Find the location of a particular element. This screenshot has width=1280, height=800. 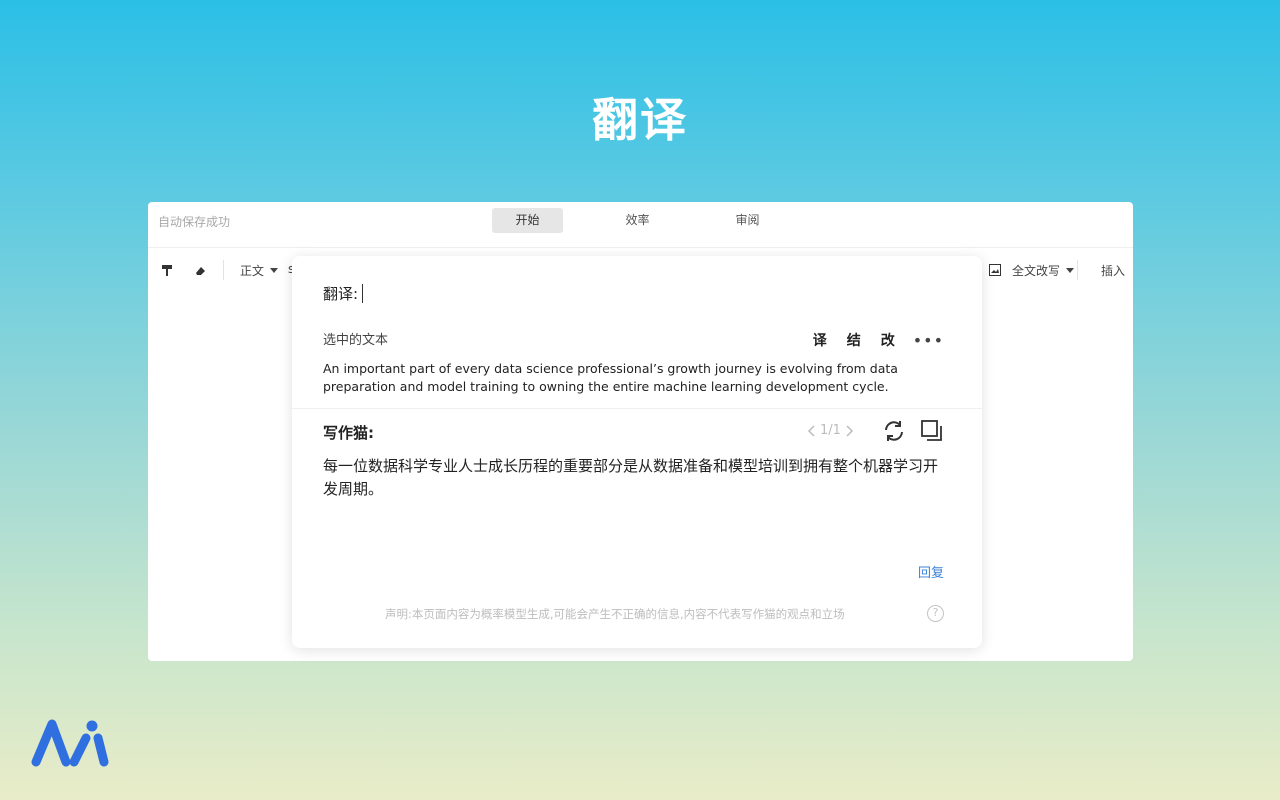

translate-label: 翻译: is located at coordinates (341, 294).